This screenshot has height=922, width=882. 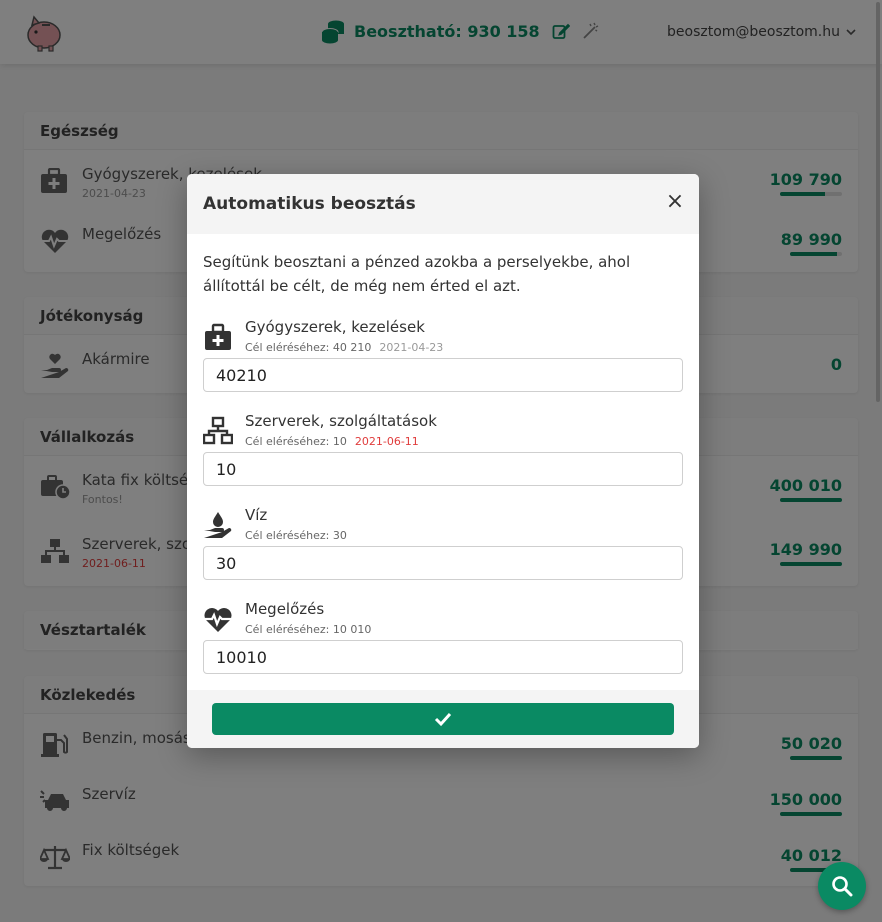 What do you see at coordinates (411, 347) in the screenshot?
I see `goal-date: 2021-04-23` at bounding box center [411, 347].